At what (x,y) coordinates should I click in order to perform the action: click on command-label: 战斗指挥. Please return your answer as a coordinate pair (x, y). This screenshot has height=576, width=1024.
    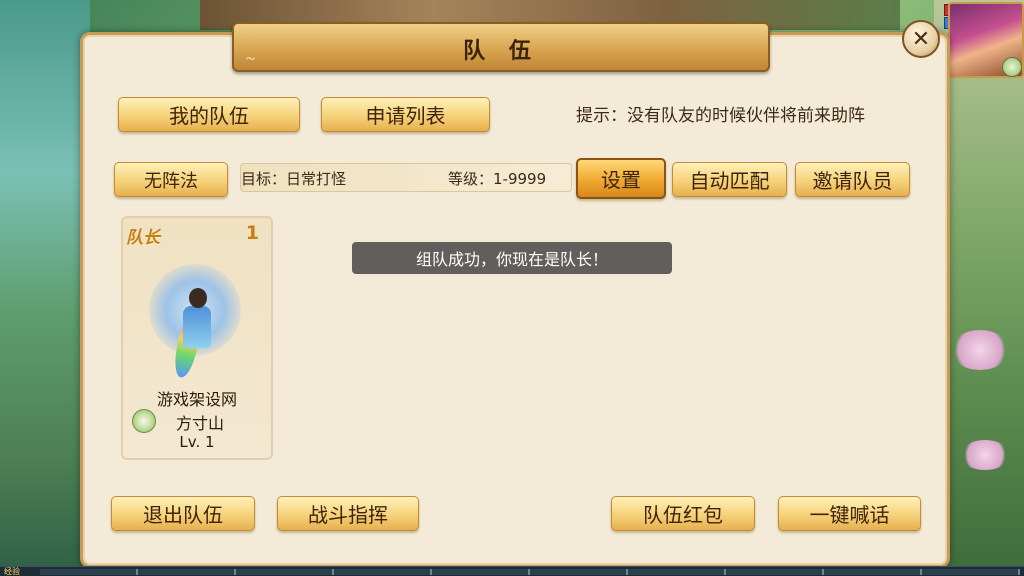
    Looking at the image, I should click on (348, 515).